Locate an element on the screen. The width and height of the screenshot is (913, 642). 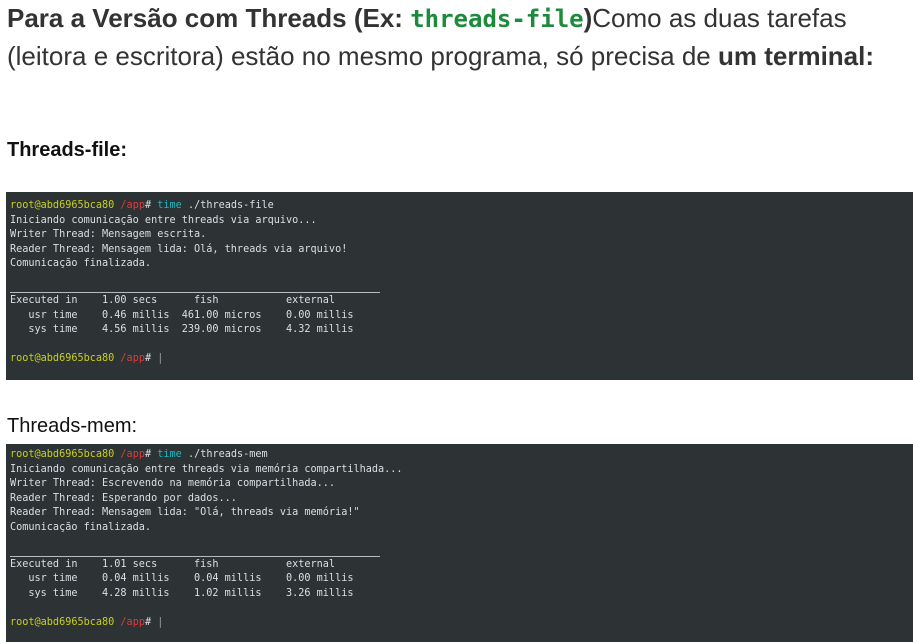
output-line: Writer Thread: Mensagem escrita. is located at coordinates (108, 234).